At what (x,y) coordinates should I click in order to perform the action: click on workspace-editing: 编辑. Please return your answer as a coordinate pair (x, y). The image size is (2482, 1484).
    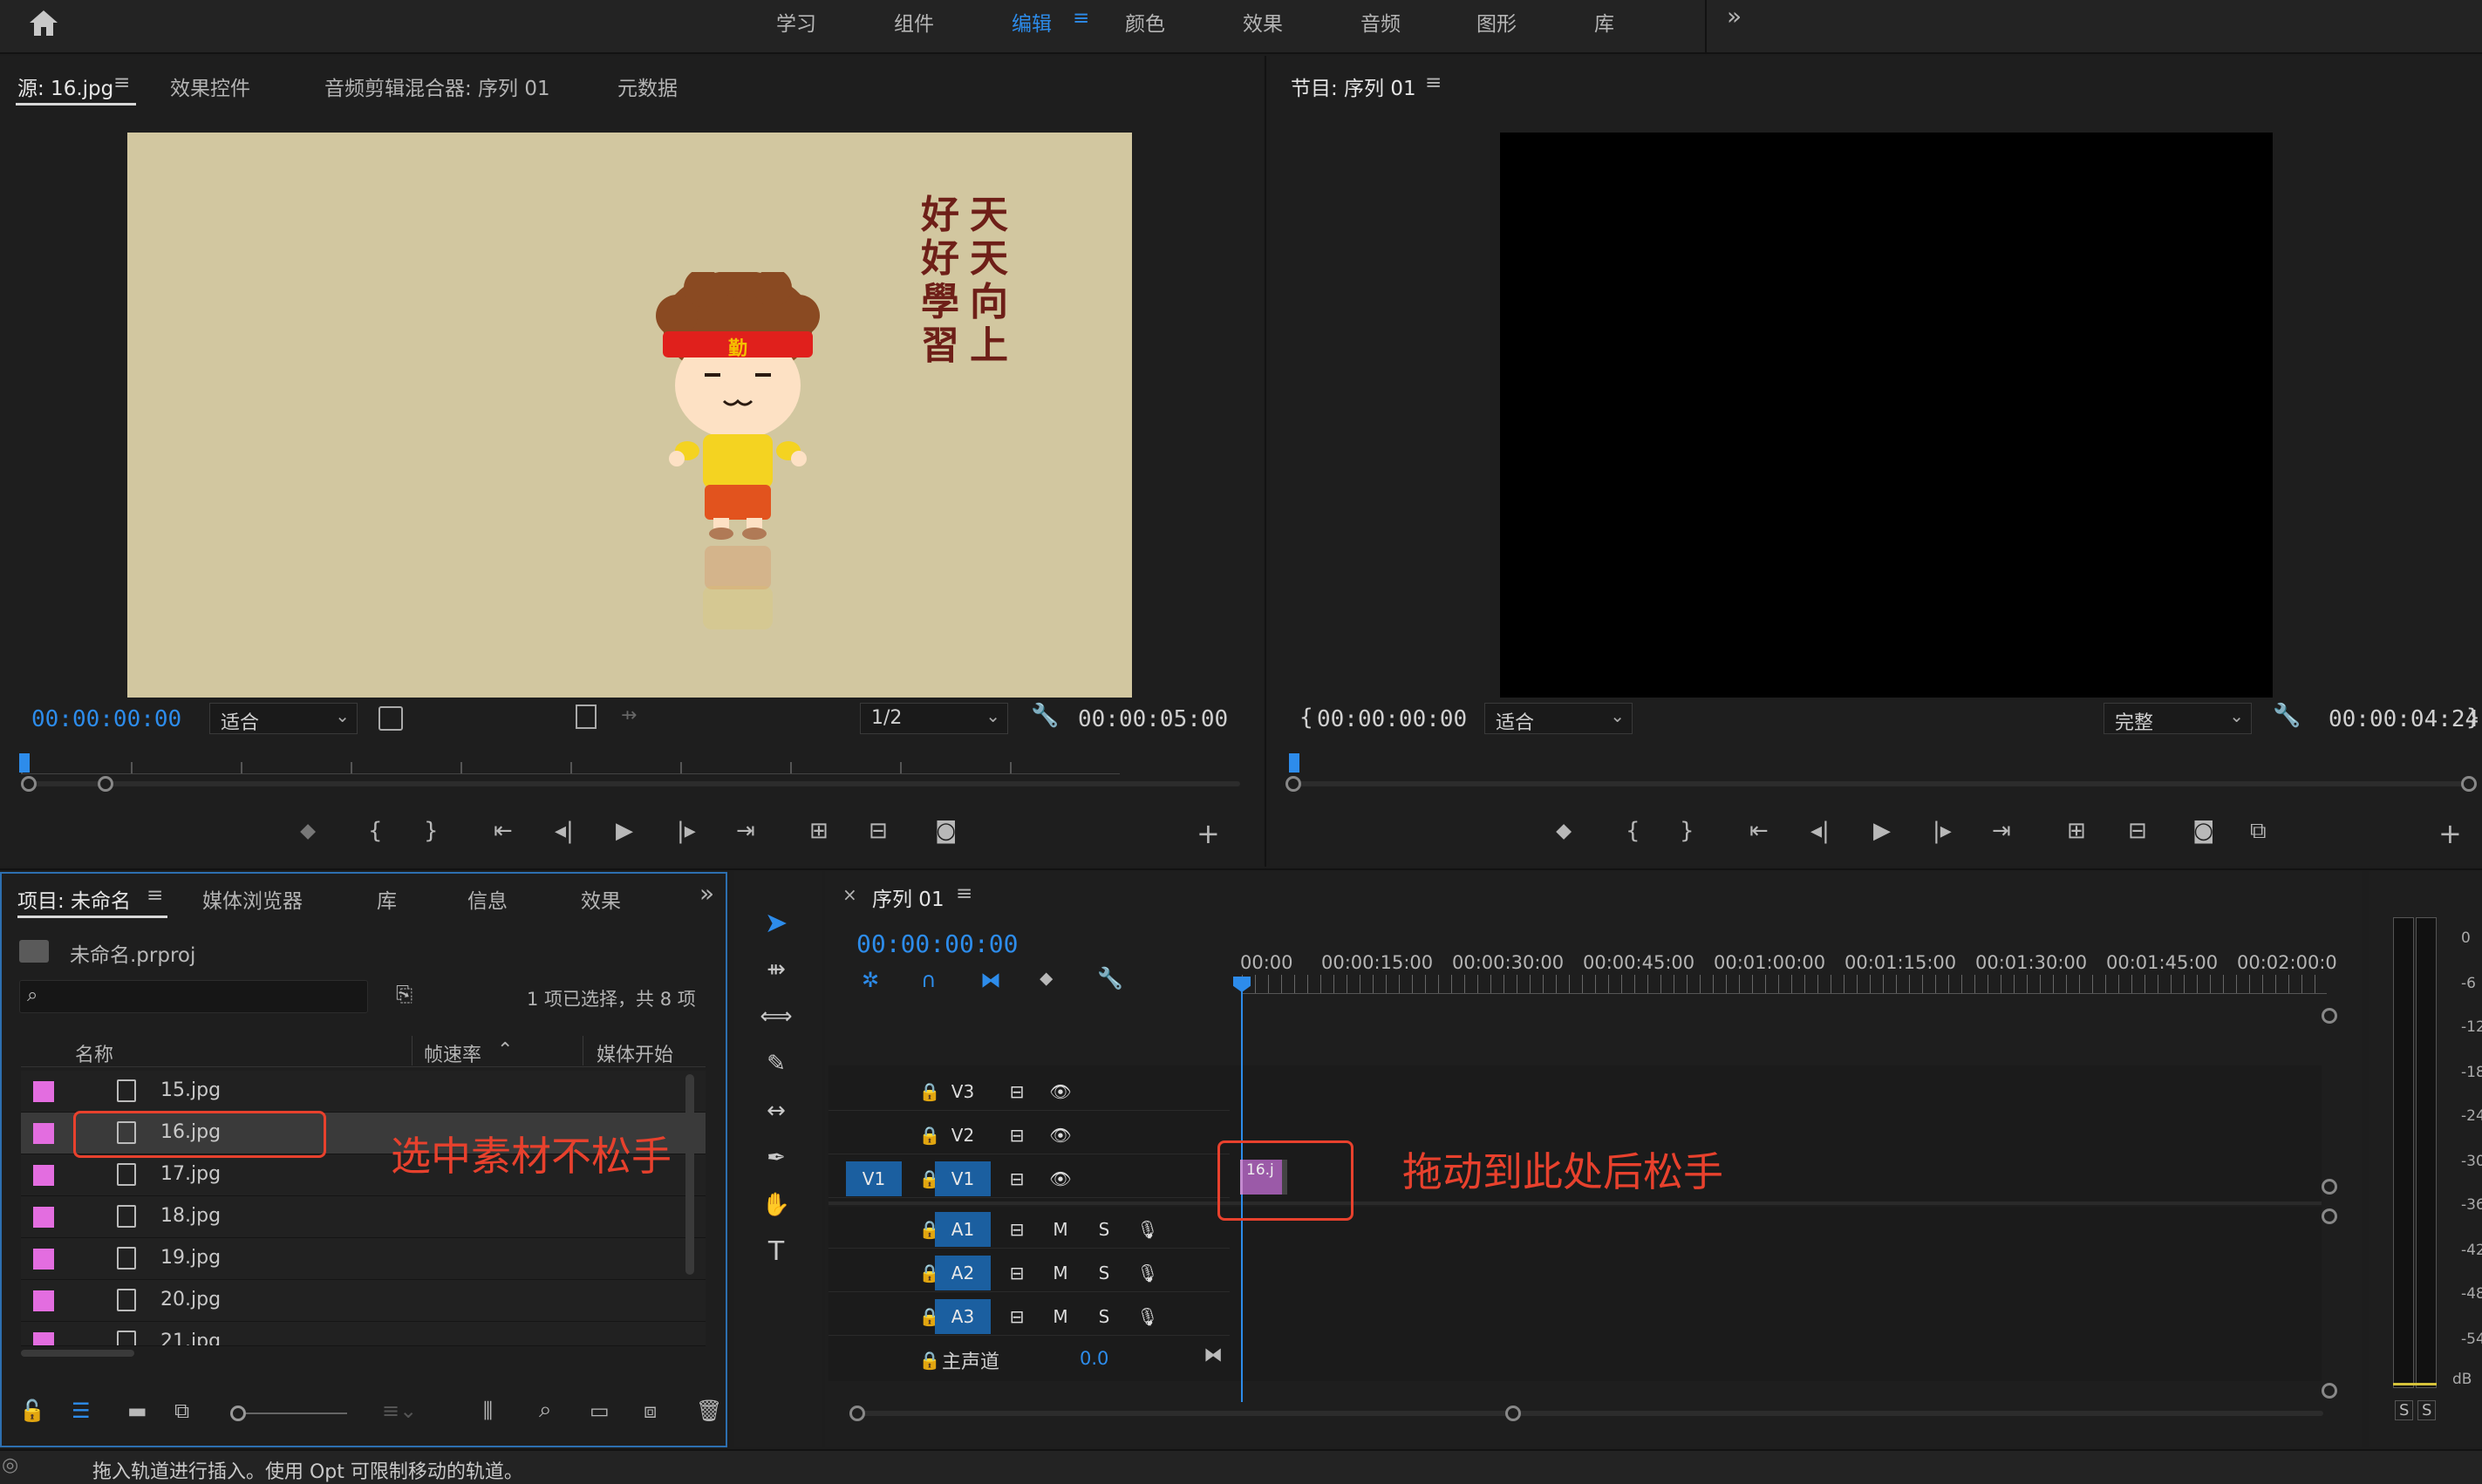
    Looking at the image, I should click on (1032, 22).